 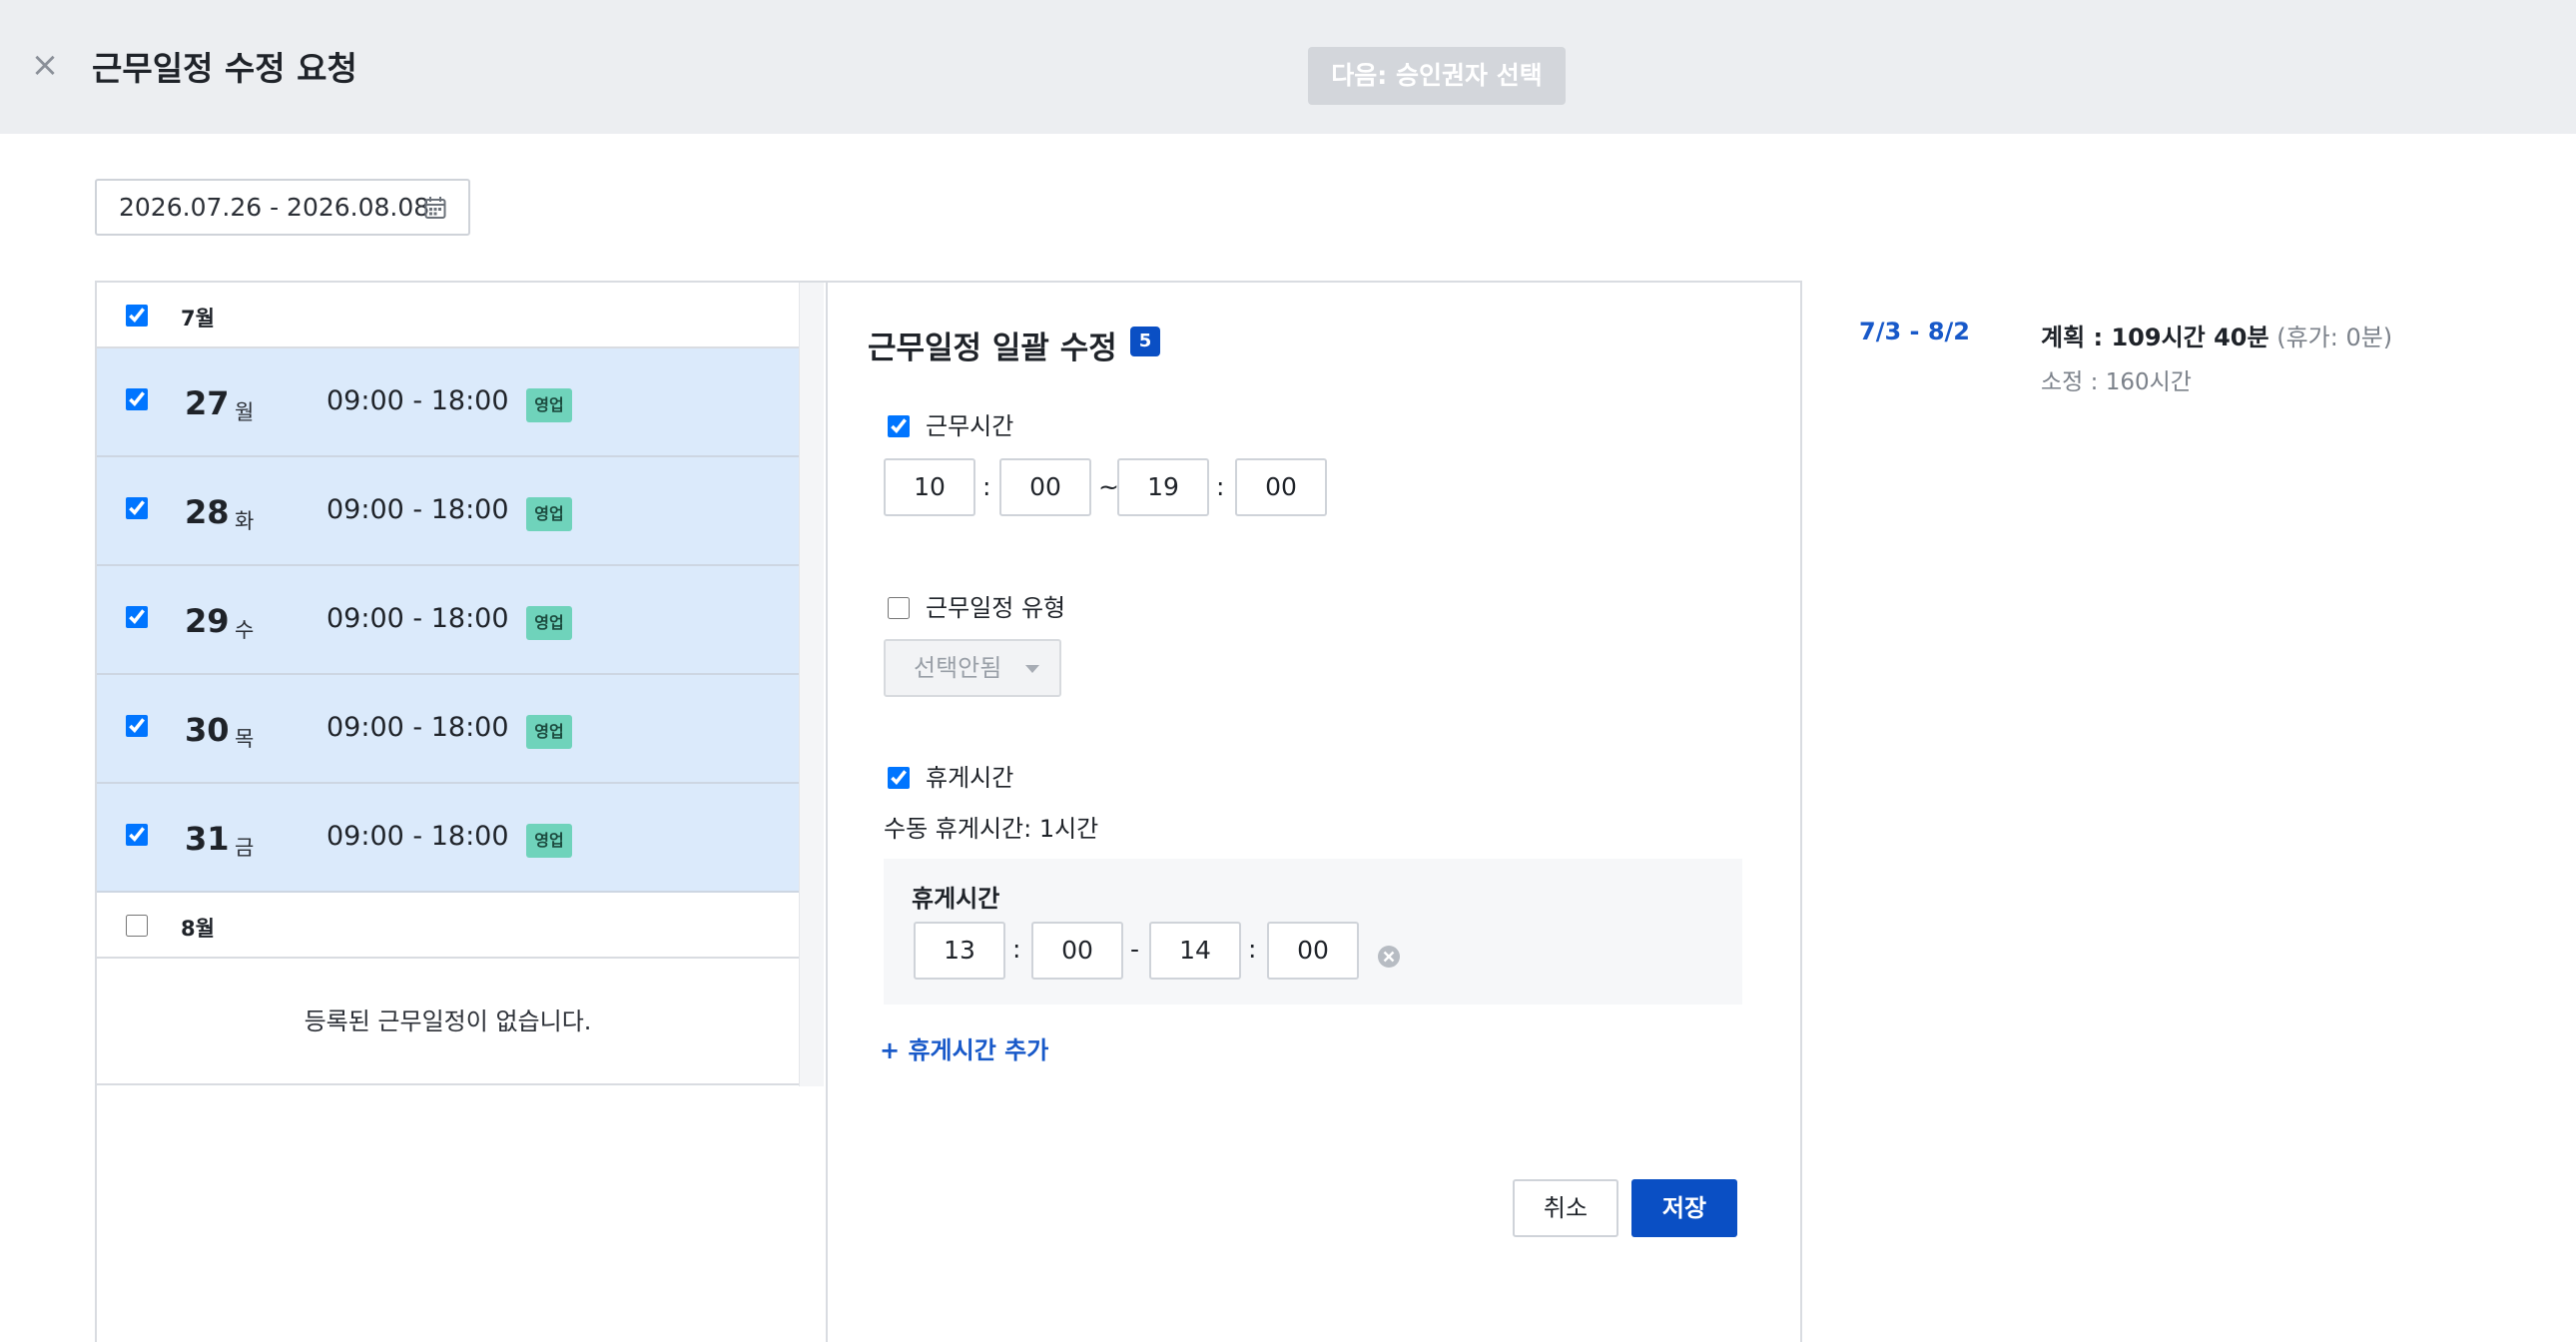 I want to click on add-break-time-link: + 휴게시간 추가, so click(x=964, y=1048).